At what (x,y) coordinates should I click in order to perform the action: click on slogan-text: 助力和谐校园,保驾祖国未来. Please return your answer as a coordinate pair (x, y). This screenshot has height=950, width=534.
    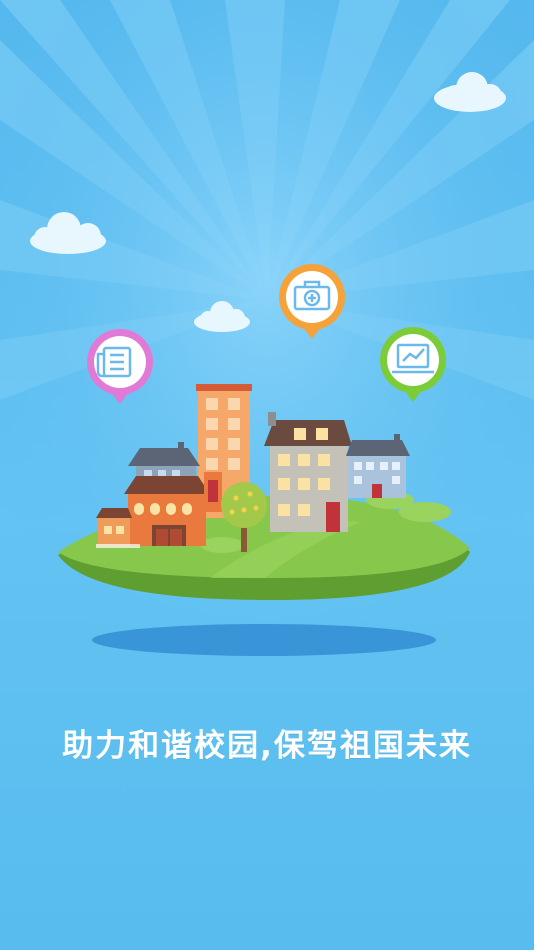
    Looking at the image, I should click on (267, 746).